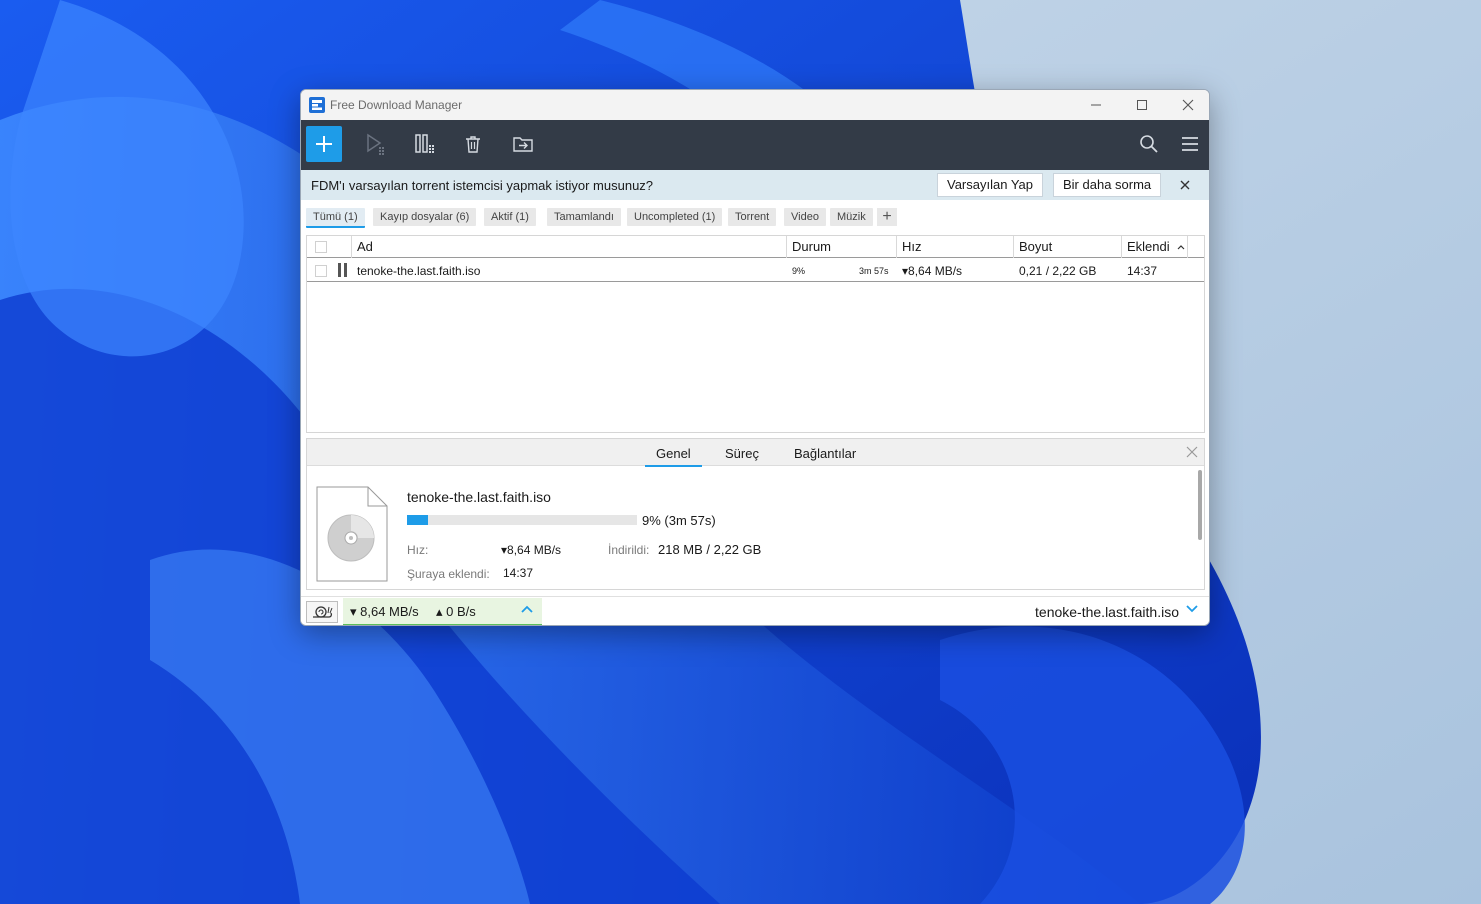 This screenshot has width=1481, height=904. I want to click on row-speed: ▾8,64 MB/s, so click(932, 271).